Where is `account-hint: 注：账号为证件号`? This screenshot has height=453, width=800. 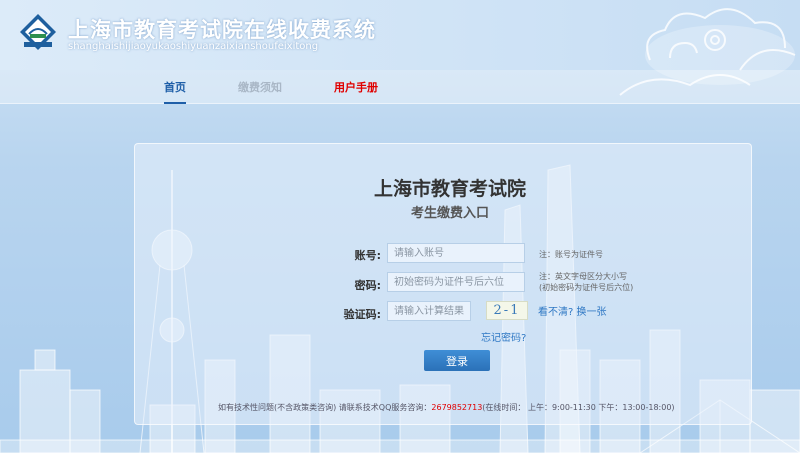
account-hint: 注：账号为证件号 is located at coordinates (571, 254).